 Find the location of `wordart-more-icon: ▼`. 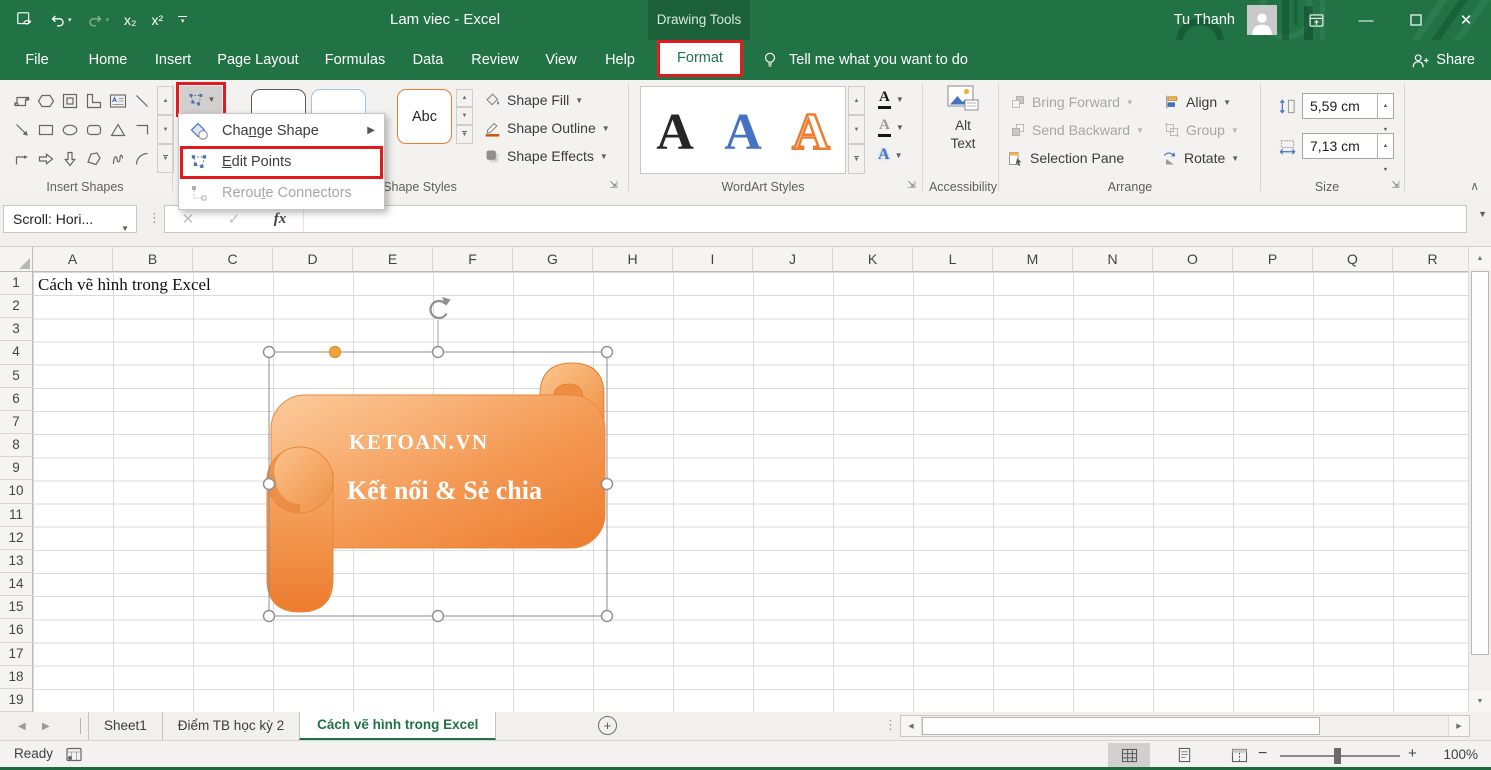

wordart-more-icon: ▼ is located at coordinates (856, 159).